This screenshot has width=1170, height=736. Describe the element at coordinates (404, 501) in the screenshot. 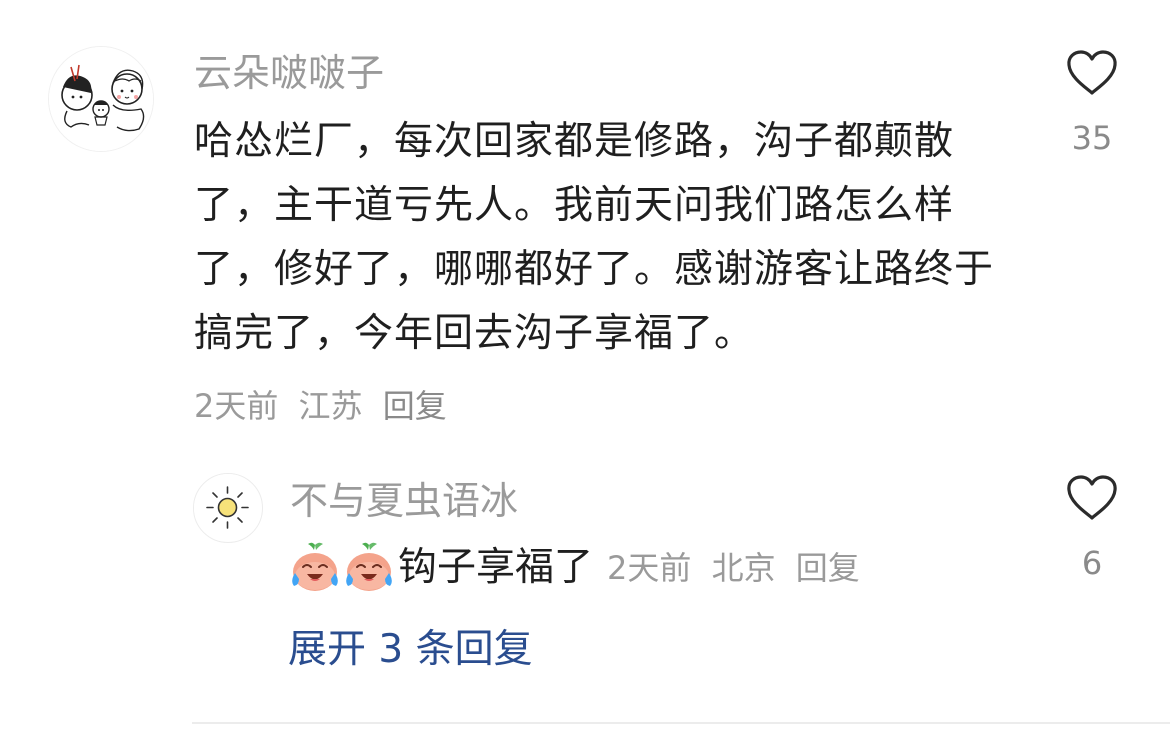

I see `reply-username: 不与夏虫语冰` at that location.